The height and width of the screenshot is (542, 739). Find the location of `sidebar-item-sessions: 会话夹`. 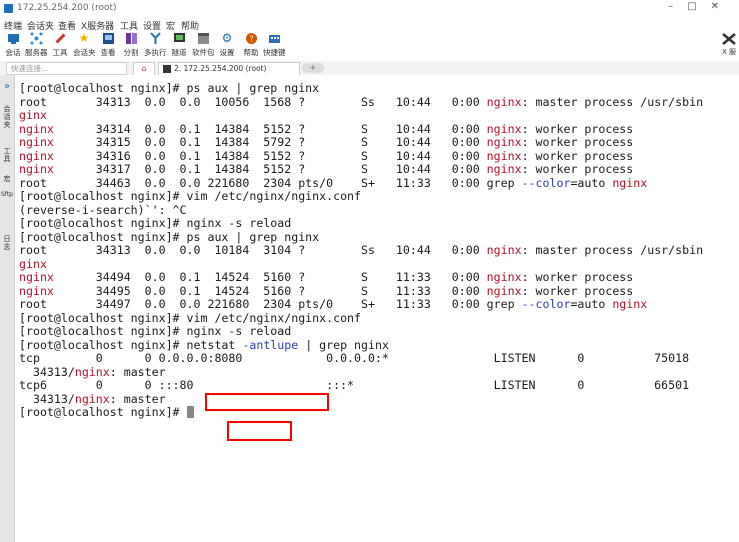

sidebar-item-sessions: 会话夹 is located at coordinates (7, 117).